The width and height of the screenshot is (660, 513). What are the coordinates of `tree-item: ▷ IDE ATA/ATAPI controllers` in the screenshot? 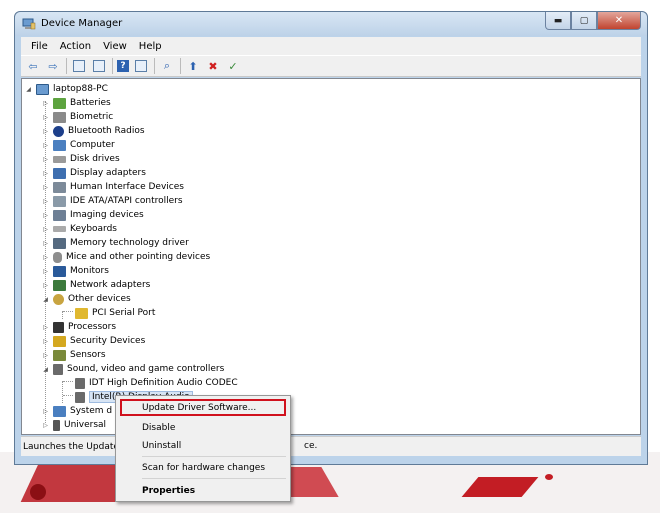 It's located at (112, 201).